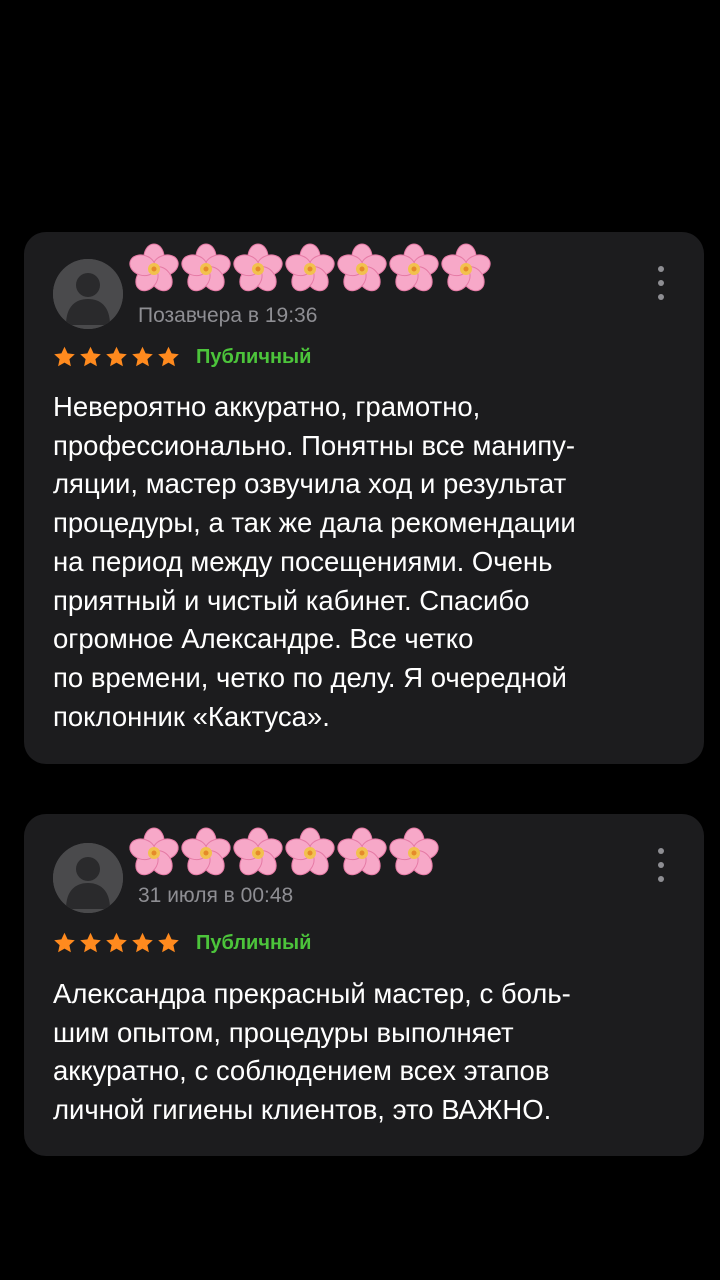  Describe the element at coordinates (191, 716) in the screenshot. I see `review-text-line: поклонник «Кактуса».` at that location.